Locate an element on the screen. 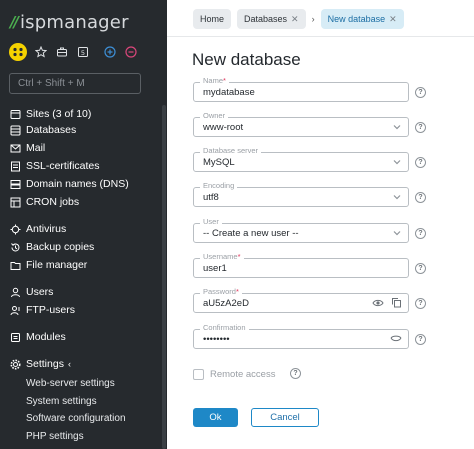  sidebar-item-settings: Settings ‹ is located at coordinates (40, 364).